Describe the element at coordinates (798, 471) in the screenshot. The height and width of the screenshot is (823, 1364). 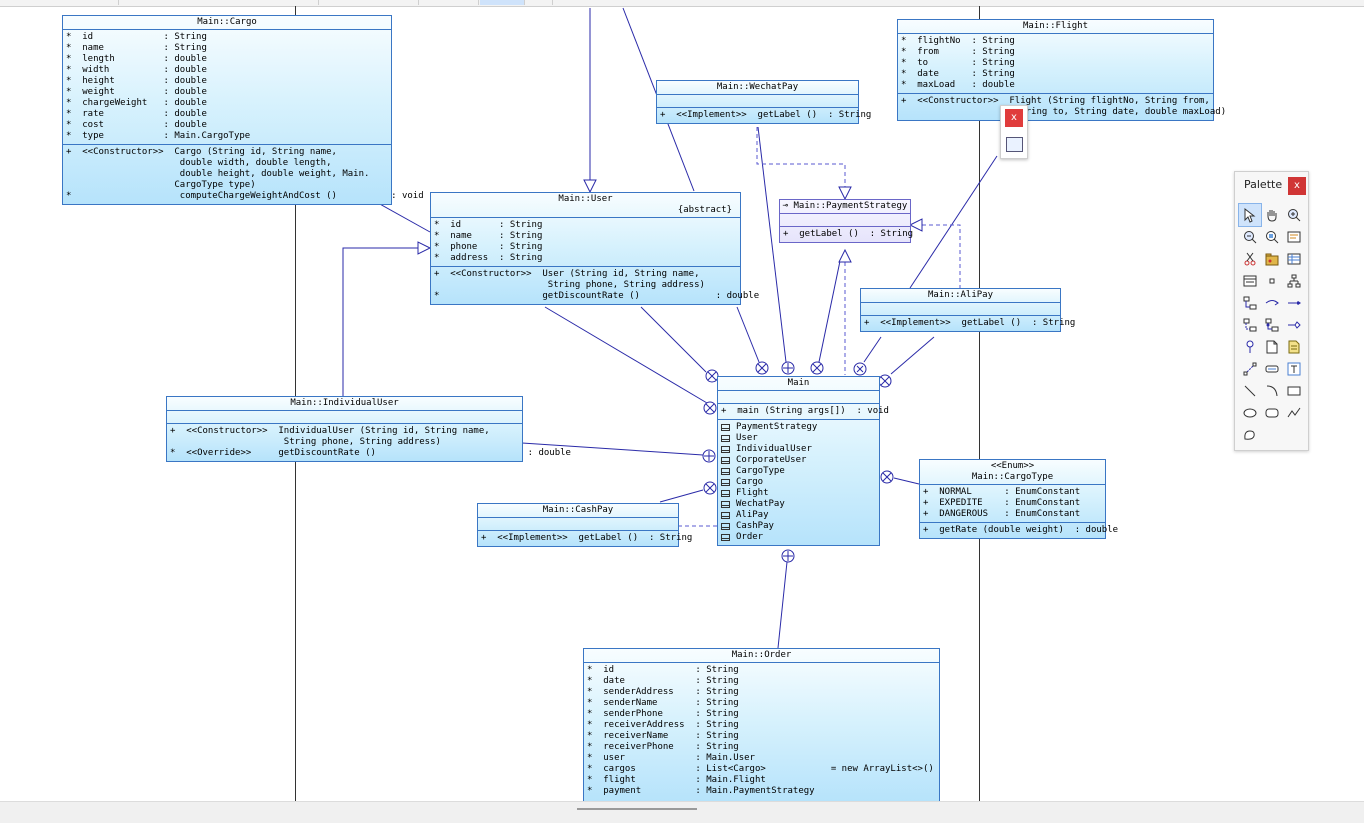
I see `nested-class-row: CargoType` at that location.